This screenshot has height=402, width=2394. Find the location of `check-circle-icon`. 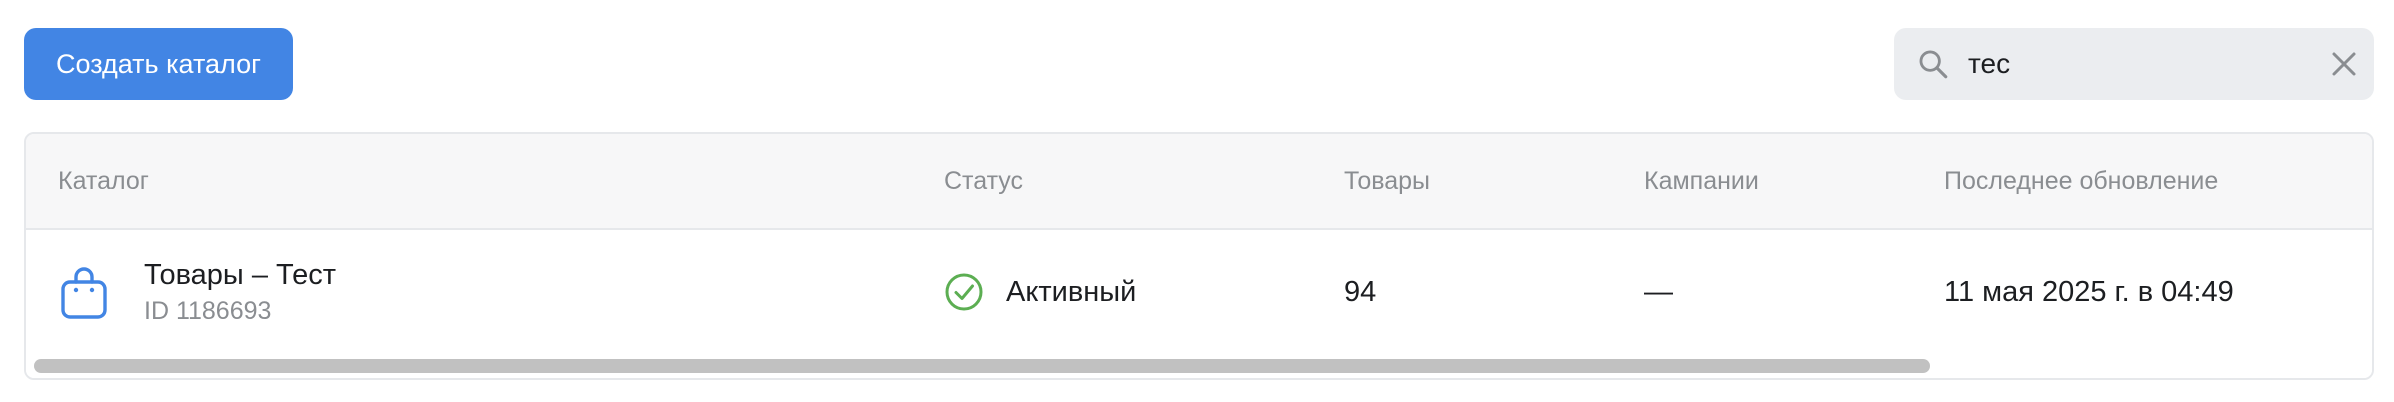

check-circle-icon is located at coordinates (964, 292).